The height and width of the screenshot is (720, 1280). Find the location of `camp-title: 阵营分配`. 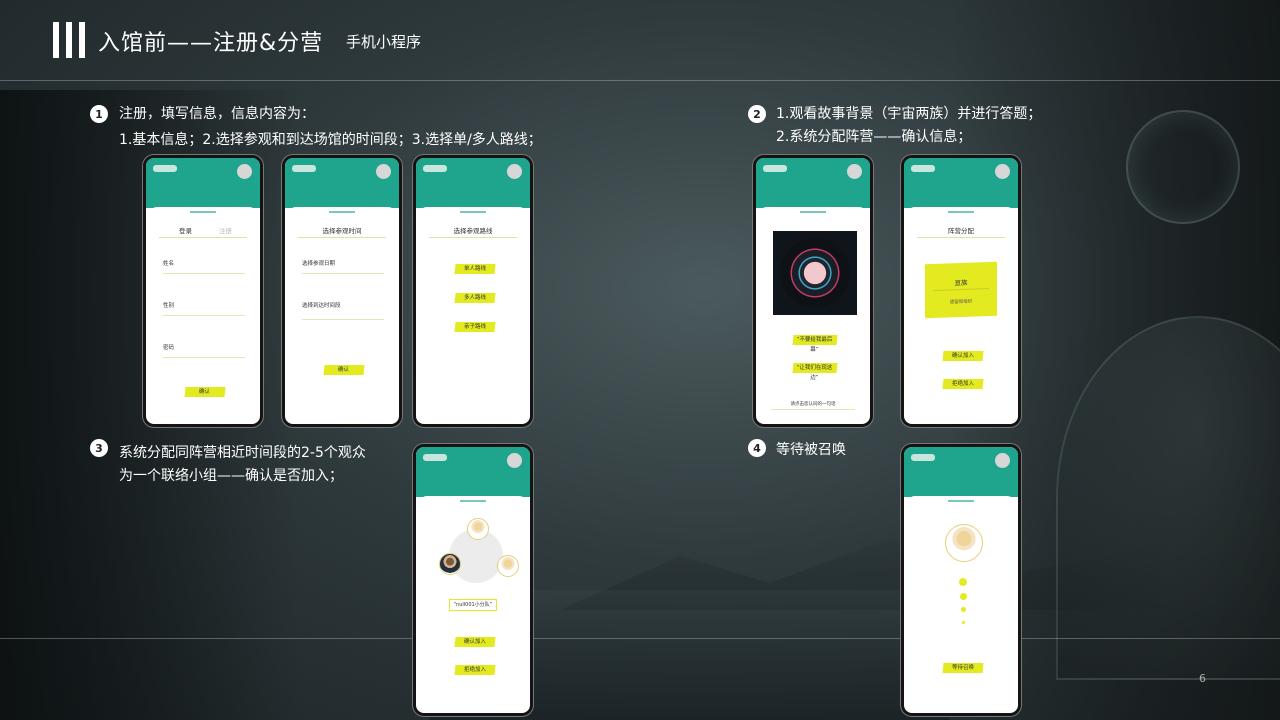

camp-title: 阵营分配 is located at coordinates (961, 231).